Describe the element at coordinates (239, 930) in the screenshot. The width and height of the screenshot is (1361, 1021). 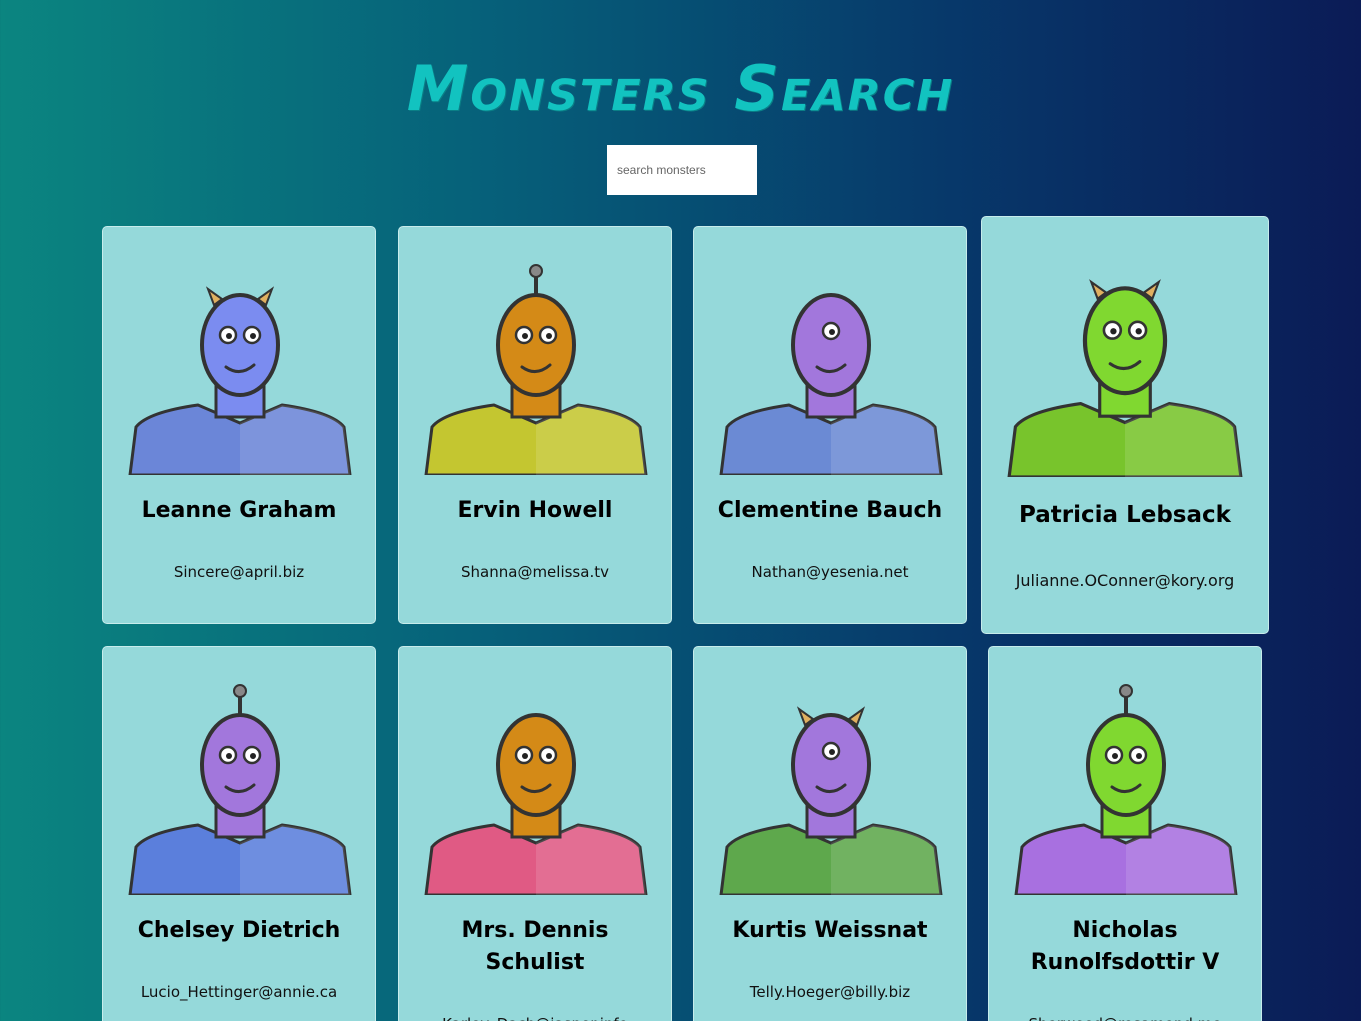
I see `monster-name: Chelsey Dietrich` at that location.